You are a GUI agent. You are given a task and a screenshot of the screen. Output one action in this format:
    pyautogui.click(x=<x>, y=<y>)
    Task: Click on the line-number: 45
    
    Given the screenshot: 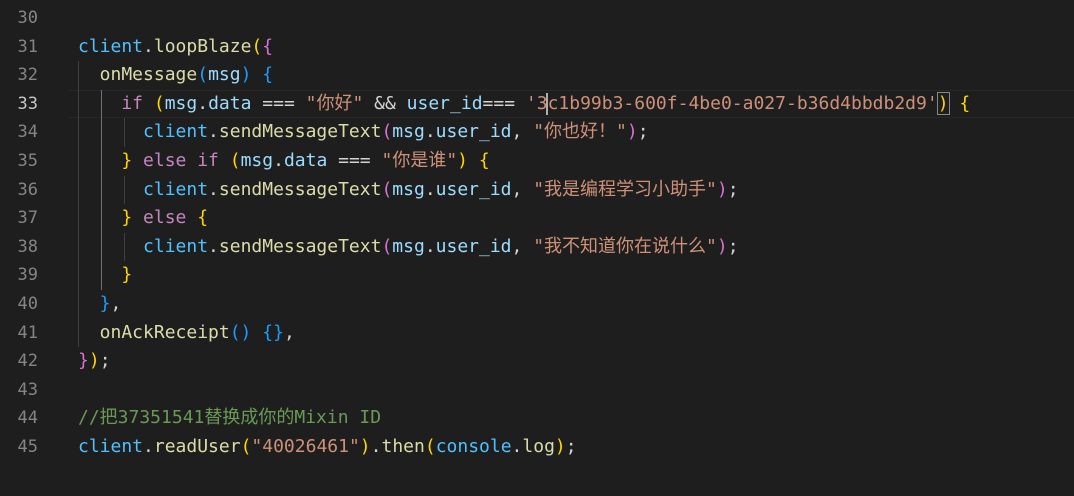 What is the action you would take?
    pyautogui.click(x=27, y=446)
    